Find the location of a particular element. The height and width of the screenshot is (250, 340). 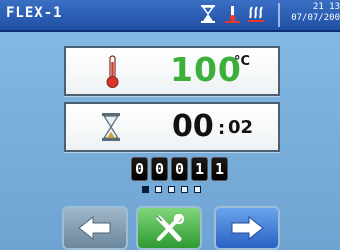

clock: 21 13 07/07/200 is located at coordinates (313, 13).